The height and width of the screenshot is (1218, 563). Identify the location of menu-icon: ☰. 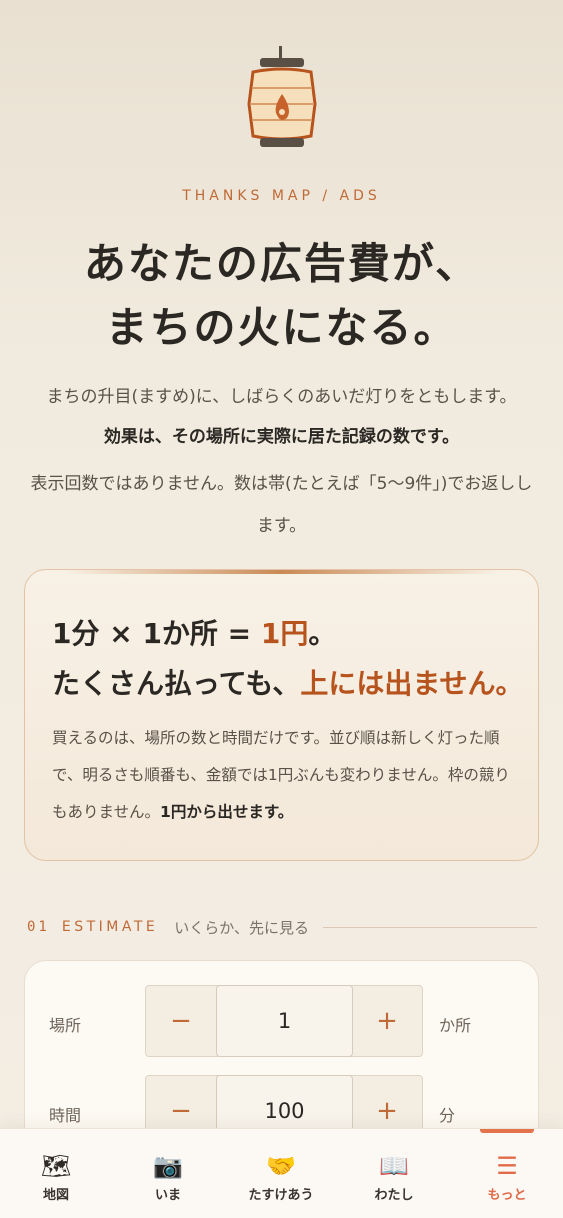
(507, 1166).